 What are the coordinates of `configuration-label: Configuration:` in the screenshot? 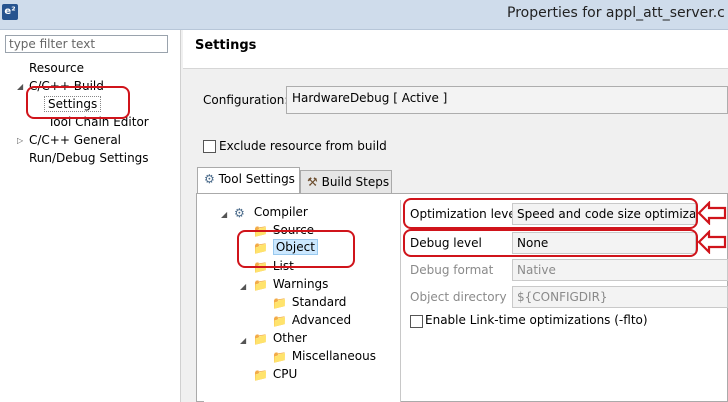 It's located at (246, 100).